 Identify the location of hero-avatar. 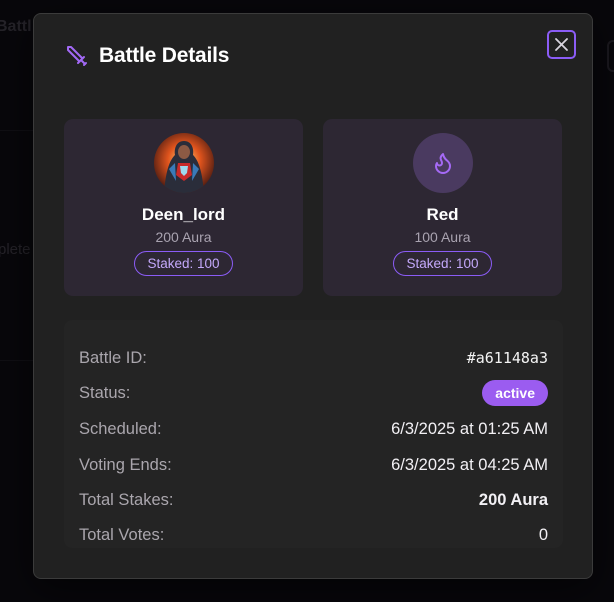
(183, 163).